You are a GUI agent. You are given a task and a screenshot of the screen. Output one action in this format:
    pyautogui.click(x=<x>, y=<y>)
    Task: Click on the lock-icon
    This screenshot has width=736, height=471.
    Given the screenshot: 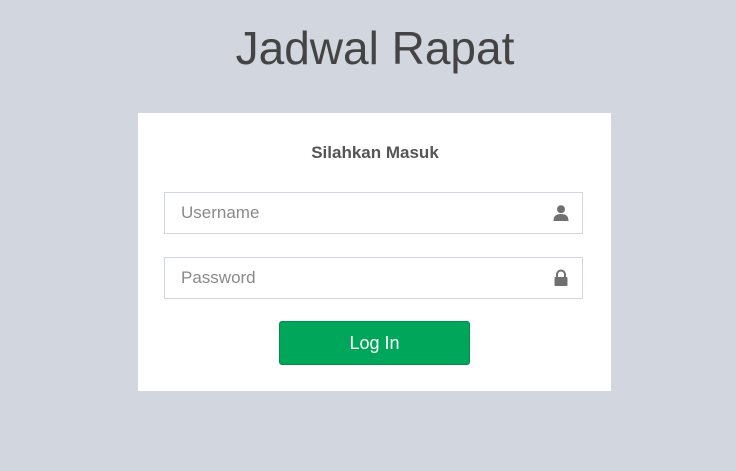 What is the action you would take?
    pyautogui.click(x=561, y=278)
    